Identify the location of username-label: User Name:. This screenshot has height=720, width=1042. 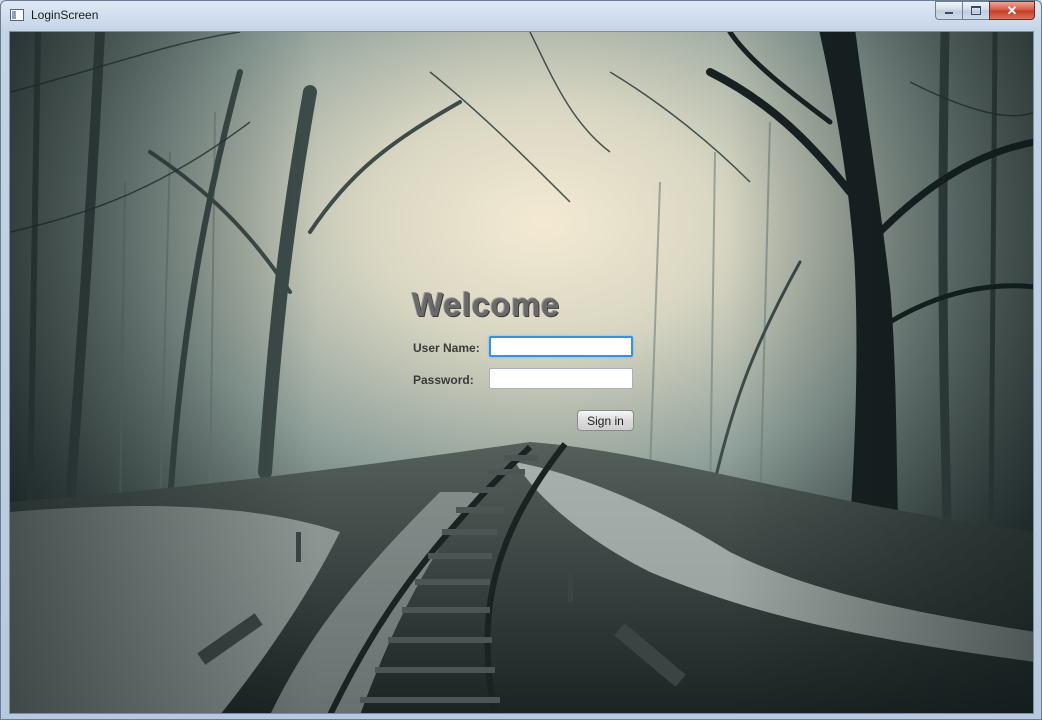
(446, 348).